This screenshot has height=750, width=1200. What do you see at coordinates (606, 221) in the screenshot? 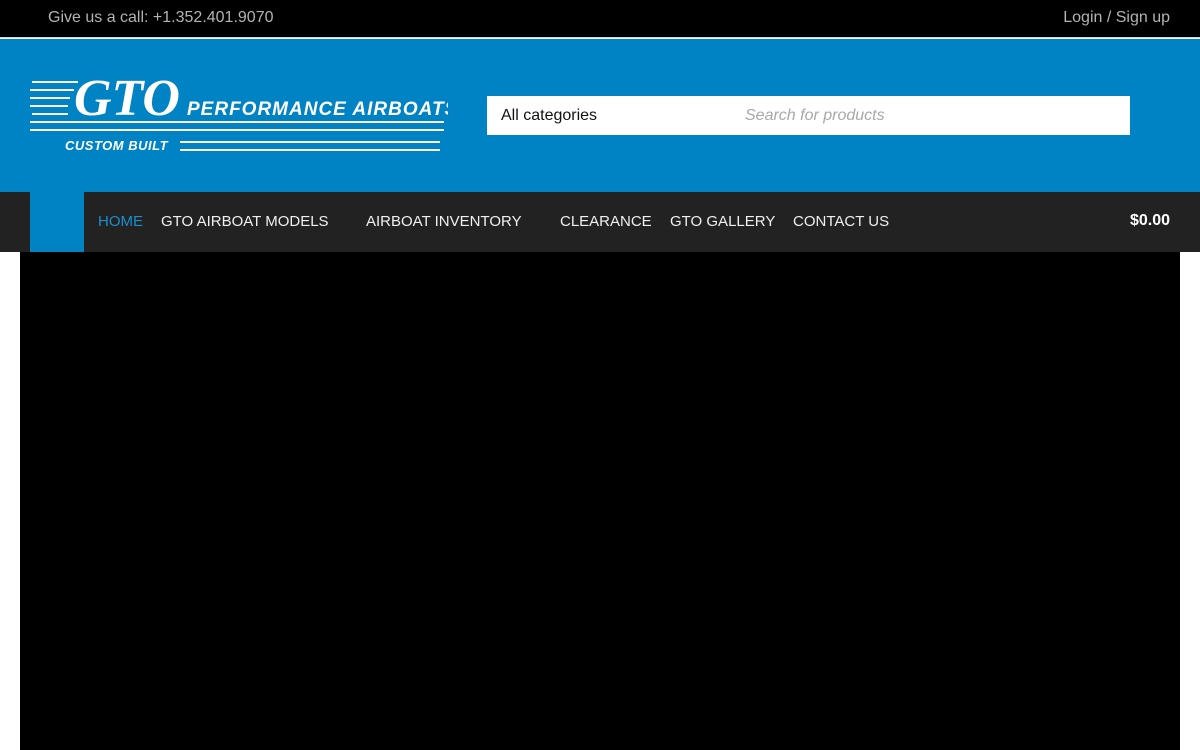
I see `nav-item-clearance: CLEARANCE` at bounding box center [606, 221].